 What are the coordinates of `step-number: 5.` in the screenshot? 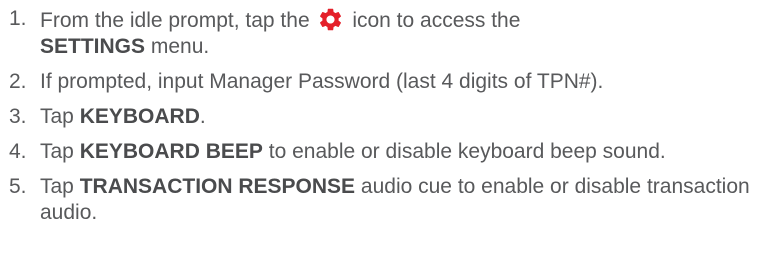 It's located at (18, 186).